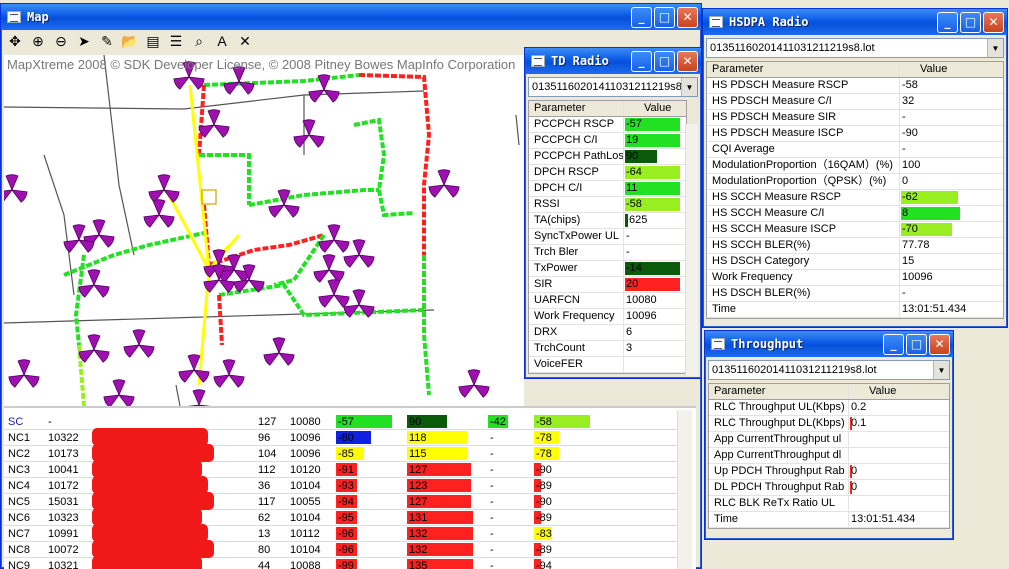  Describe the element at coordinates (61, 41) in the screenshot. I see `zoom-out-icon: ⊖` at that location.